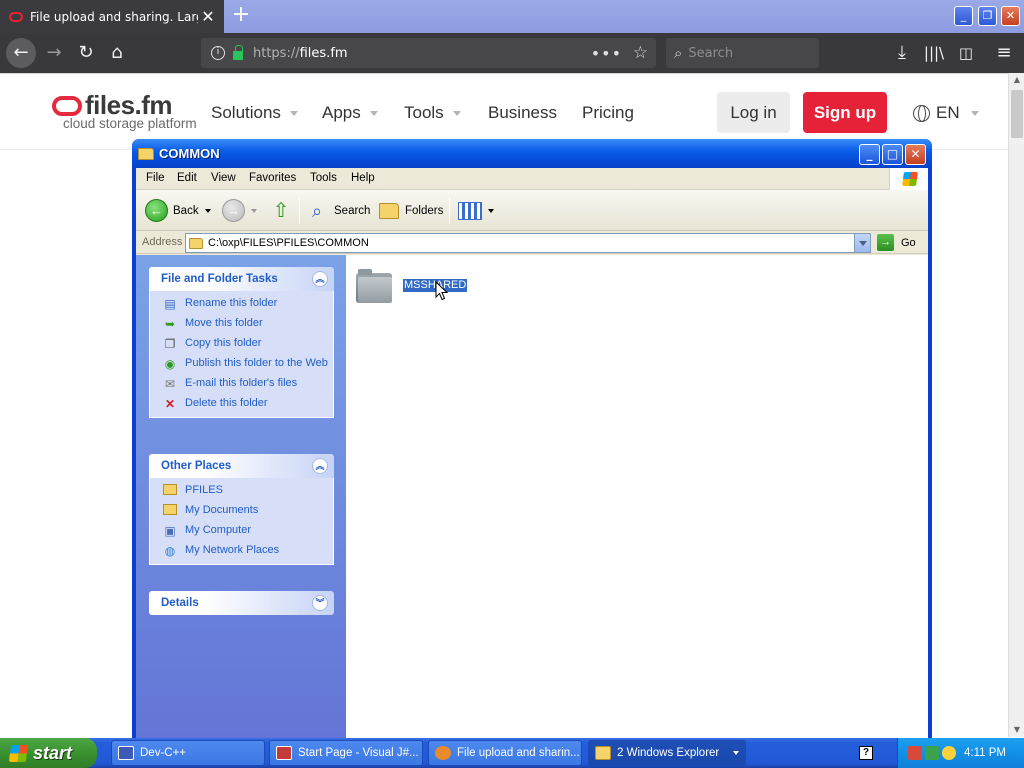 Image resolution: width=1024 pixels, height=768 pixels. Describe the element at coordinates (247, 511) in the screenshot. I see `place-my-documents: My Documents` at that location.